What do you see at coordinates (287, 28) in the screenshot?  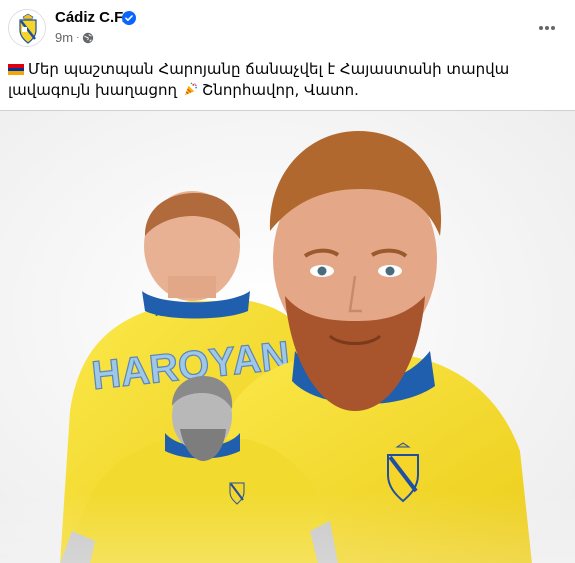 I see `post-header: Cádiz C.F. 9m ·` at bounding box center [287, 28].